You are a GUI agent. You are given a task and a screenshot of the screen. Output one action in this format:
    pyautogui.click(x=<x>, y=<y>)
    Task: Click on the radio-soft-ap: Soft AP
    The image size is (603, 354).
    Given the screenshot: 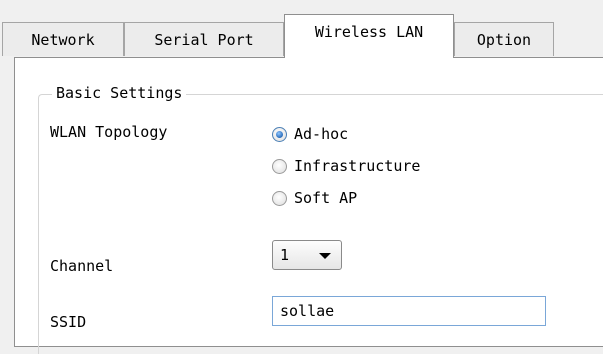 What is the action you would take?
    pyautogui.click(x=314, y=198)
    